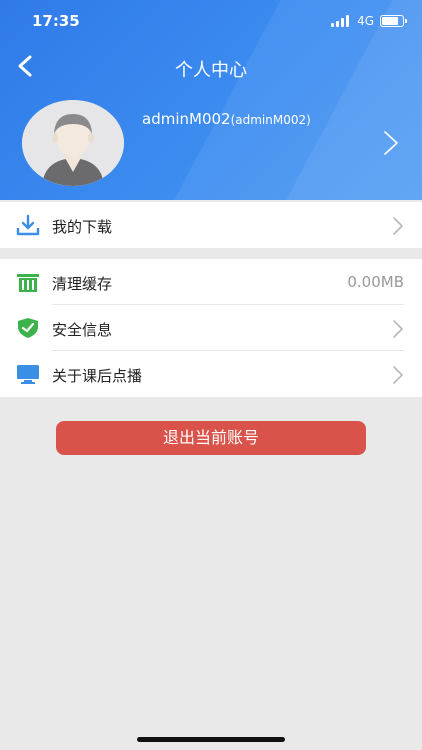 Image resolution: width=422 pixels, height=750 pixels. I want to click on page-title: 个人中心, so click(211, 70).